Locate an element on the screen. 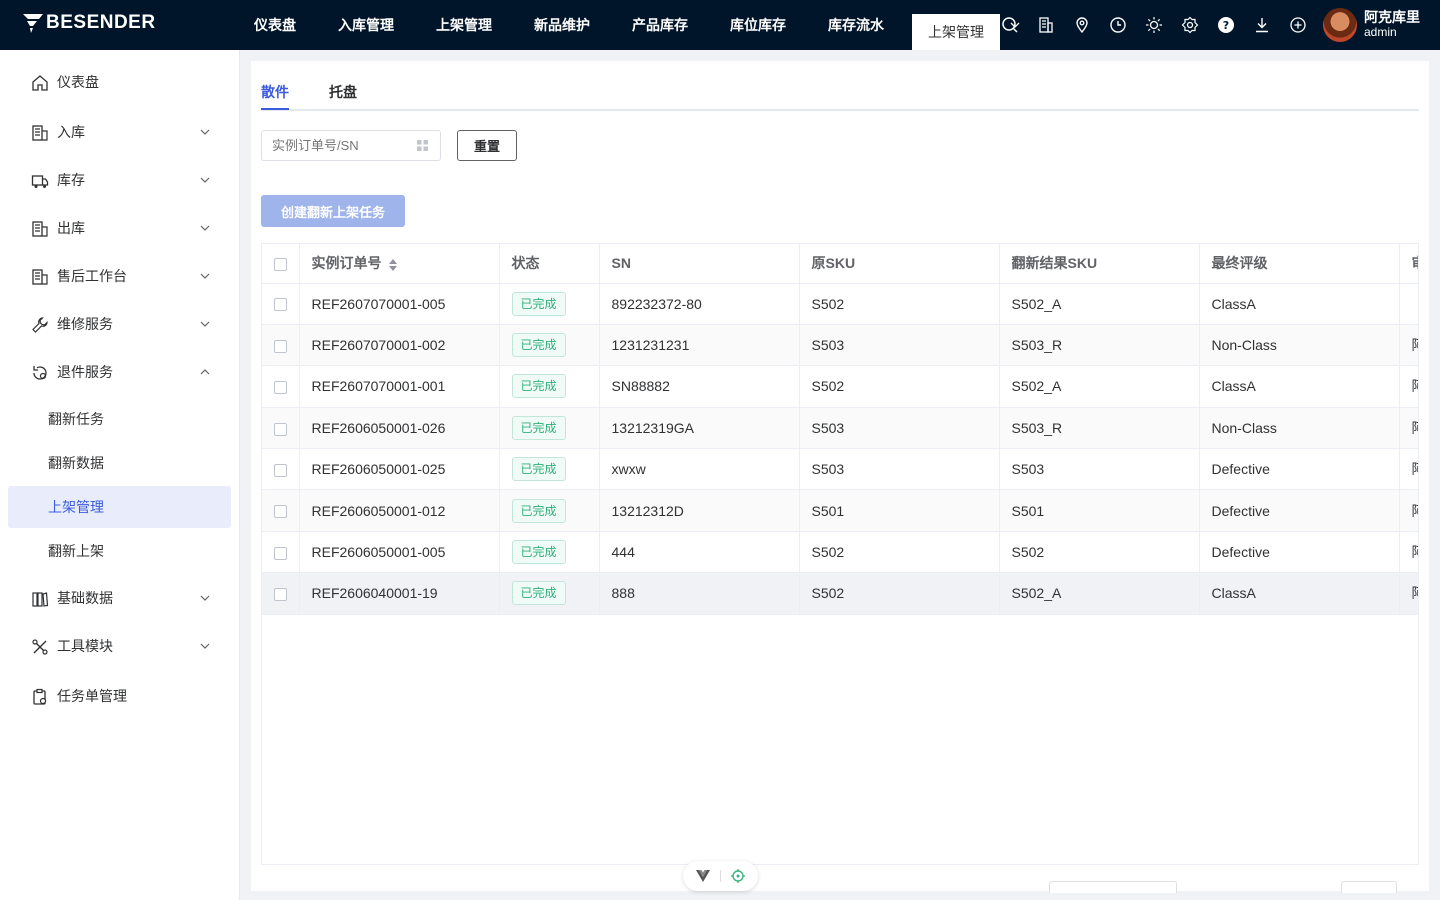 The height and width of the screenshot is (900, 1440). location-button is located at coordinates (1082, 25).